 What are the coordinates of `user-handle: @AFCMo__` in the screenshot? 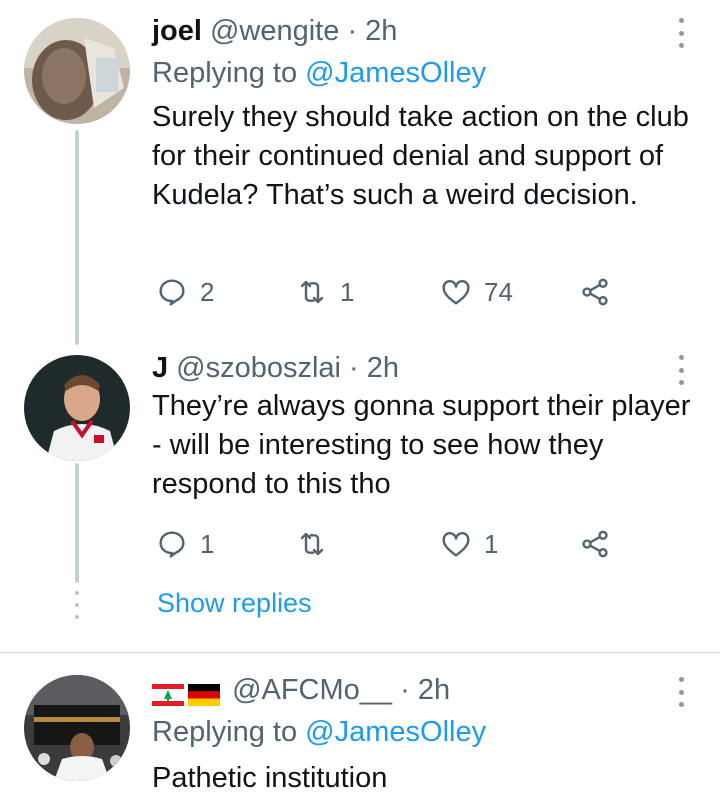 It's located at (312, 690).